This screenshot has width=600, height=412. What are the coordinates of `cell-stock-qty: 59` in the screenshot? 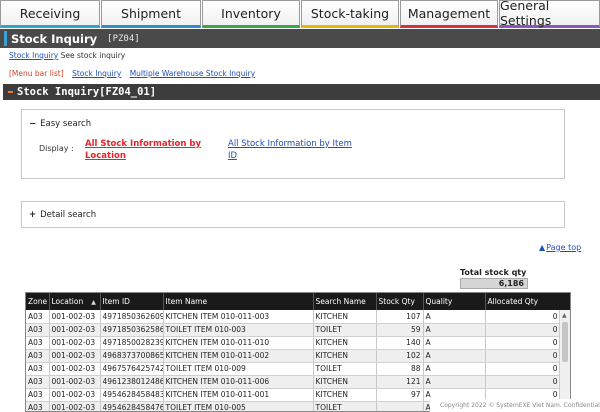 It's located at (400, 330).